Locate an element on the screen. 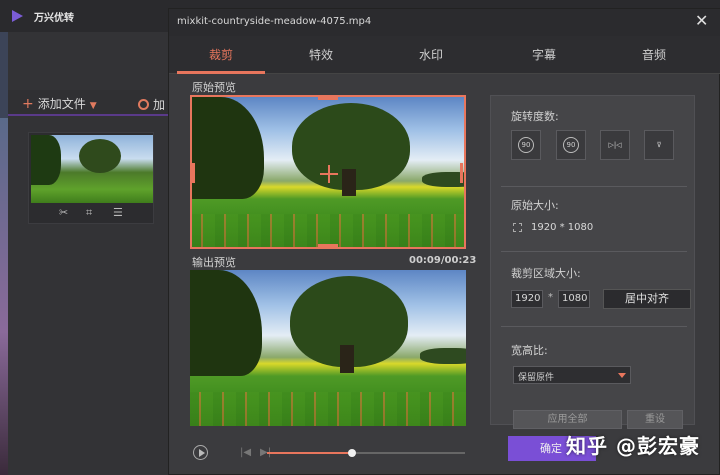 This screenshot has width=720, height=475. resolution-icon is located at coordinates (517, 227).